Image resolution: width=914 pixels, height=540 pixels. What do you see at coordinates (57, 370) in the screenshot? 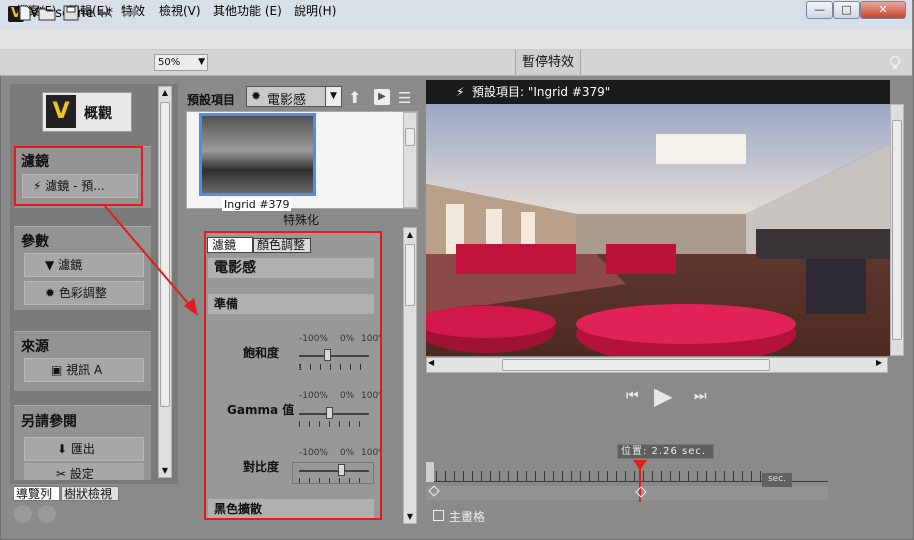
I see `monitor-icon: ▣` at bounding box center [57, 370].